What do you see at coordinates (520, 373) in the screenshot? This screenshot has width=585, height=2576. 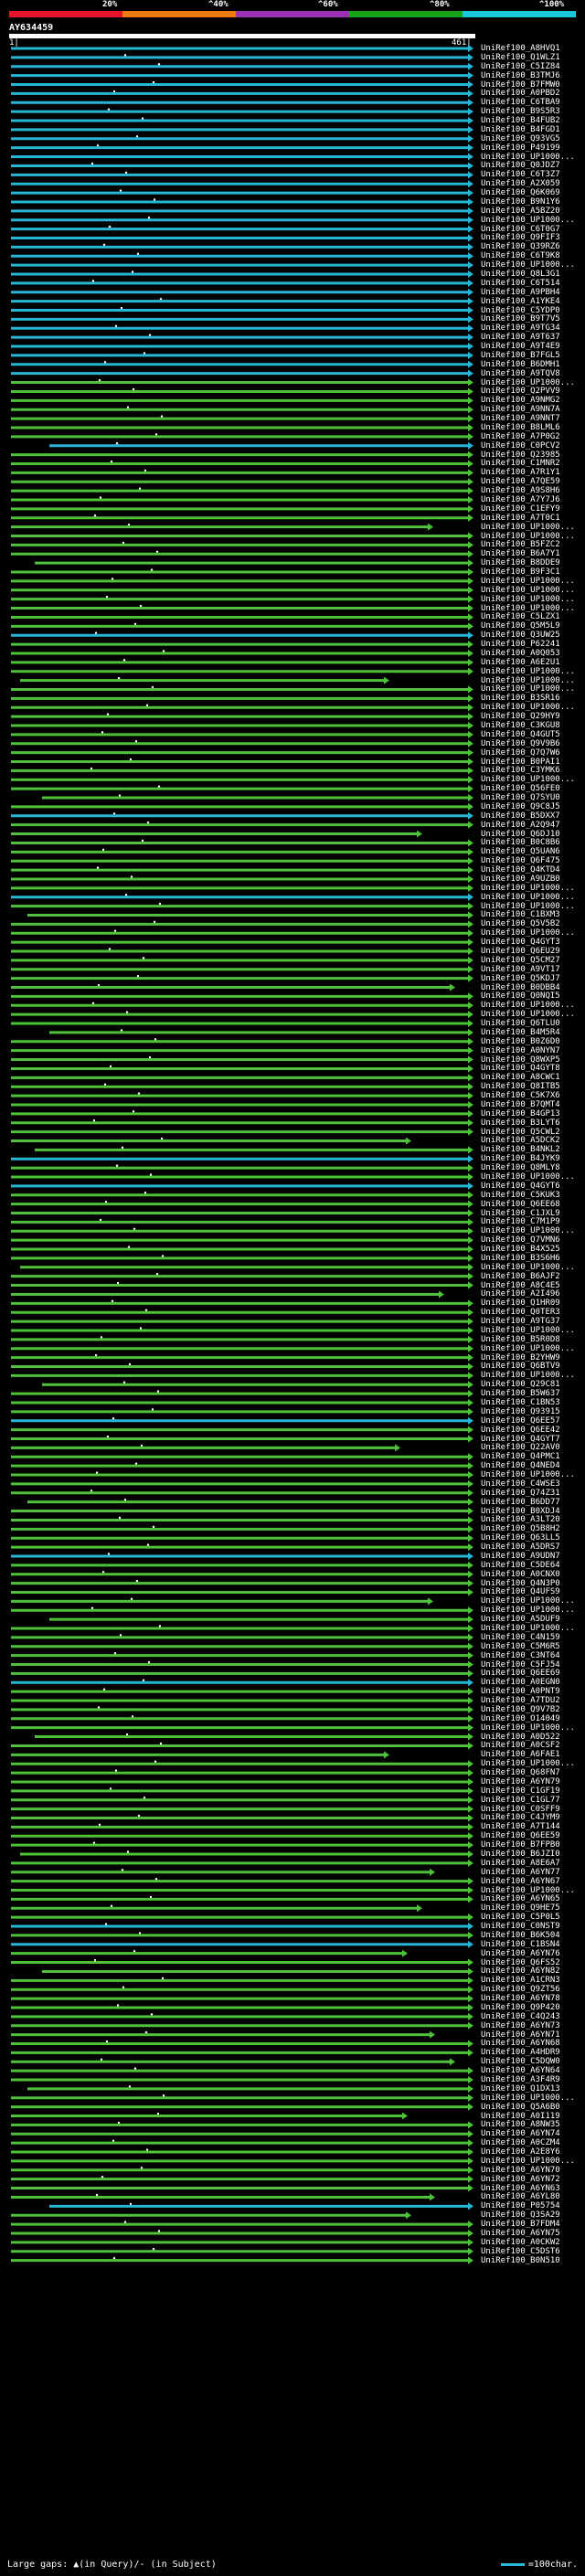 I see `hit-label: UniRef100_A9TQV8` at bounding box center [520, 373].